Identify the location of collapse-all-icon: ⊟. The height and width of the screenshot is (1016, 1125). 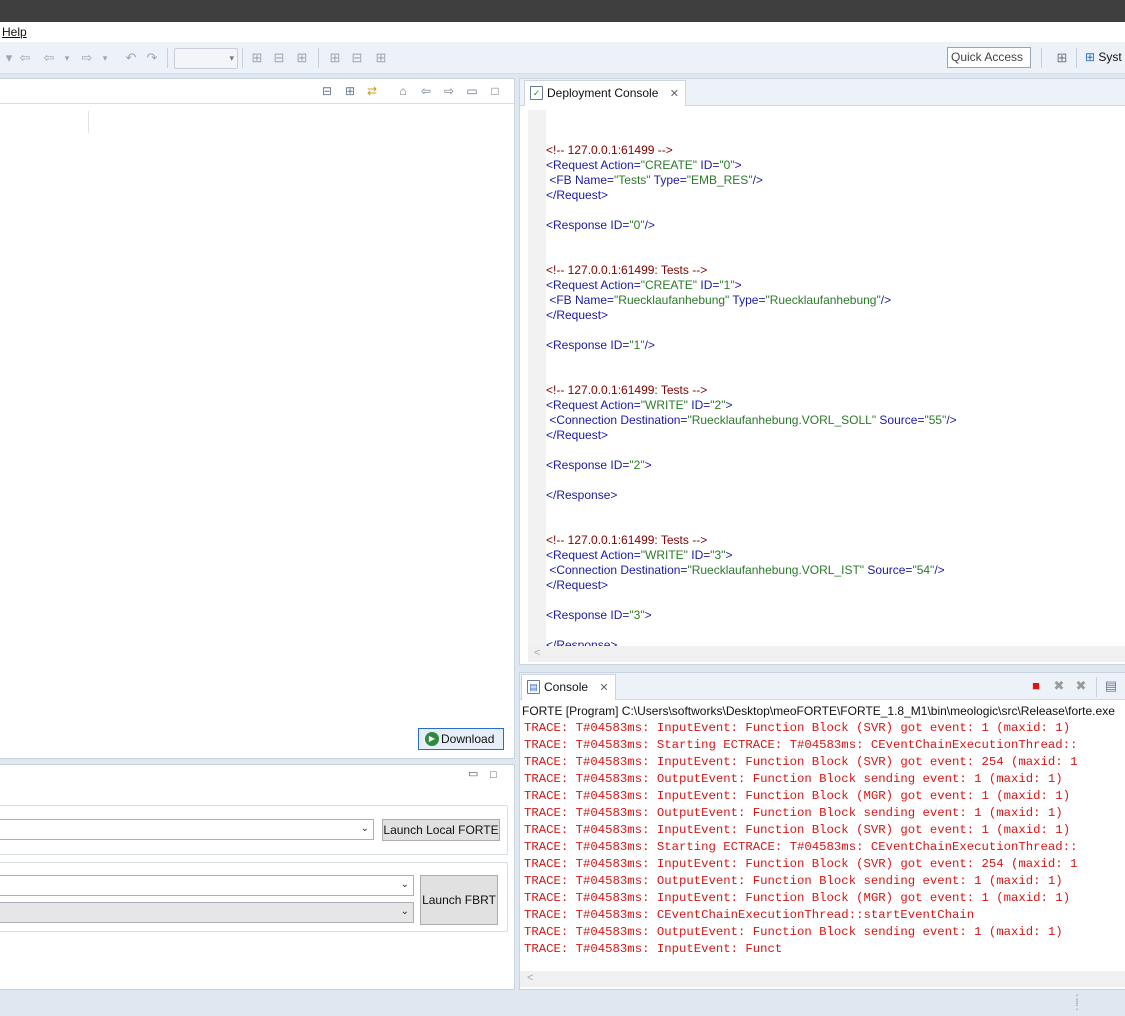
(327, 91).